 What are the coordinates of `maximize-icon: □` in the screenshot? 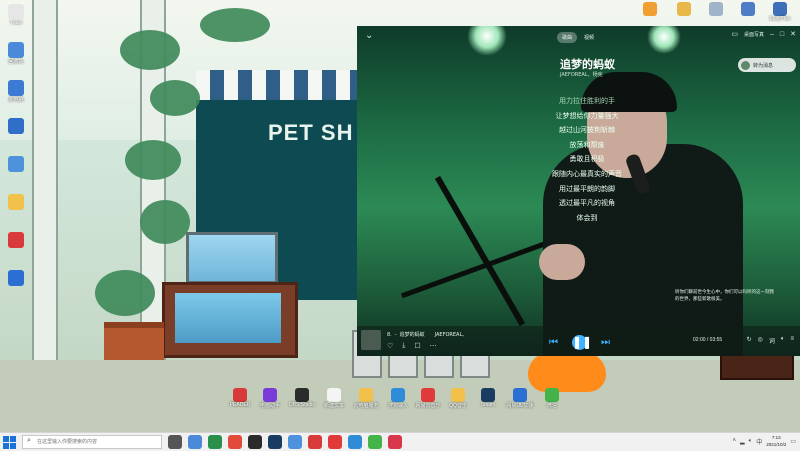 It's located at (782, 34).